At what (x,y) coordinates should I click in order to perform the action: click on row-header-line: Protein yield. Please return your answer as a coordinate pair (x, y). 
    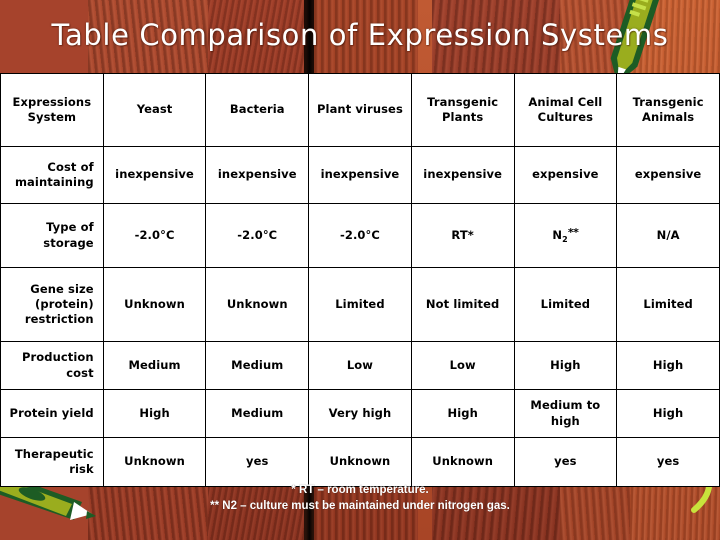
    Looking at the image, I should click on (51, 412).